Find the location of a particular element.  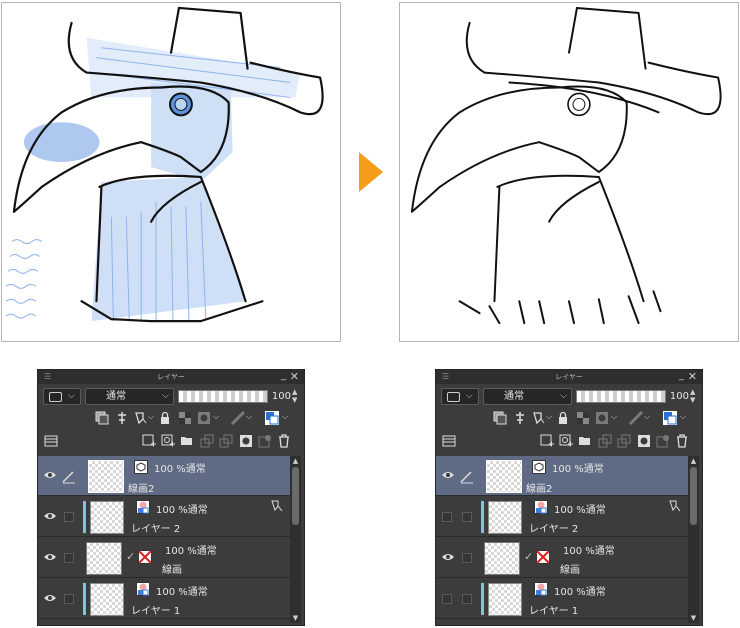

hidden-vector-layer-icon is located at coordinates (543, 557).